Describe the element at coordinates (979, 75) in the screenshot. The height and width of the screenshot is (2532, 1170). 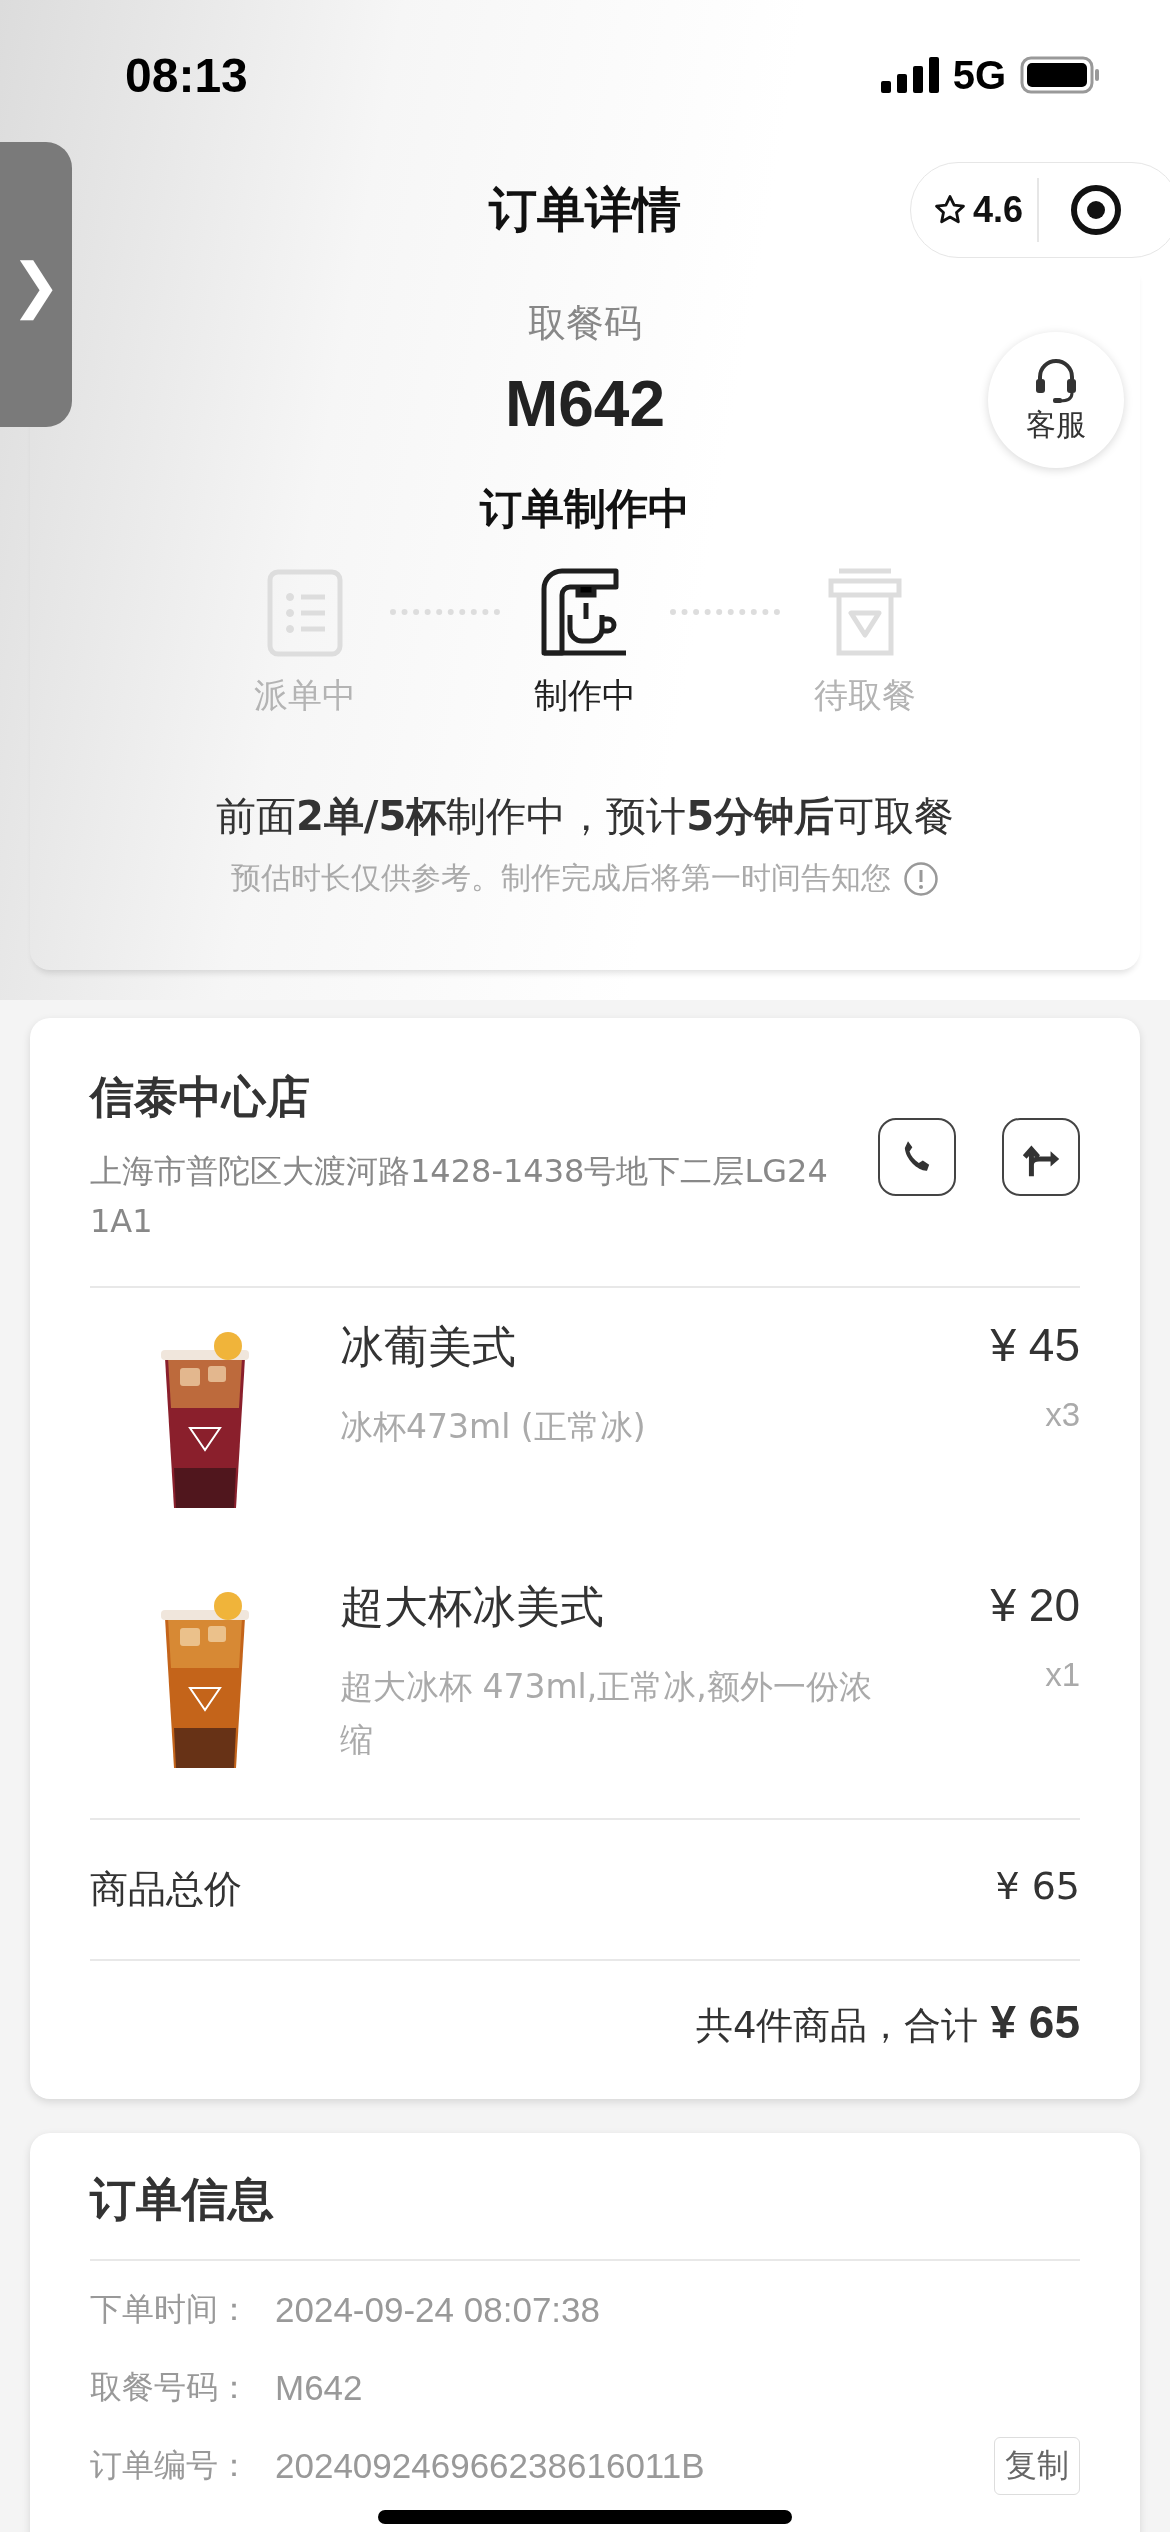
I see `network-label: 5G` at that location.